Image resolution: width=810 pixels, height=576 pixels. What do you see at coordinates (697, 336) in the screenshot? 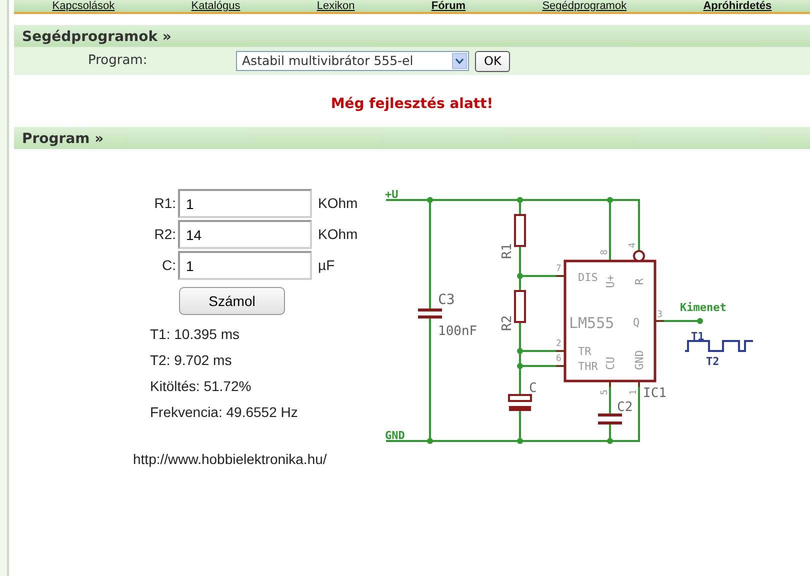
I see `wave-label: T1` at bounding box center [697, 336].